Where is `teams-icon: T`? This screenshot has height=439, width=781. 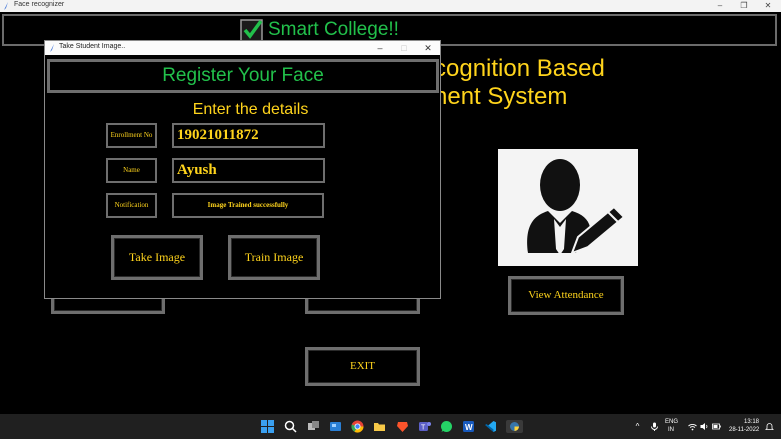
teams-icon: T is located at coordinates (424, 426).